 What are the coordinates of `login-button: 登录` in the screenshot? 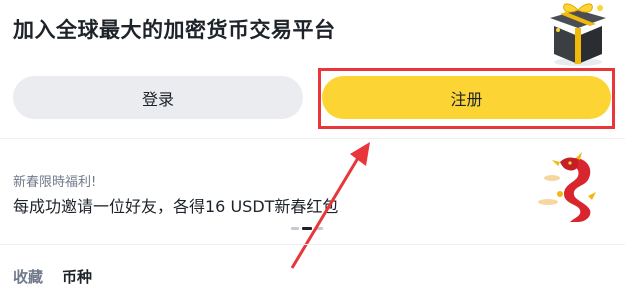 It's located at (158, 97).